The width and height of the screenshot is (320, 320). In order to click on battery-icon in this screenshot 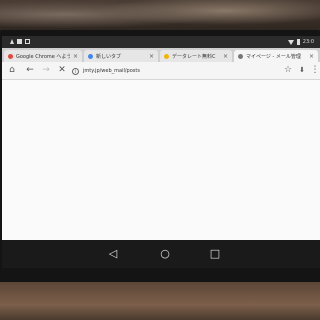, I will do `click(298, 42)`.